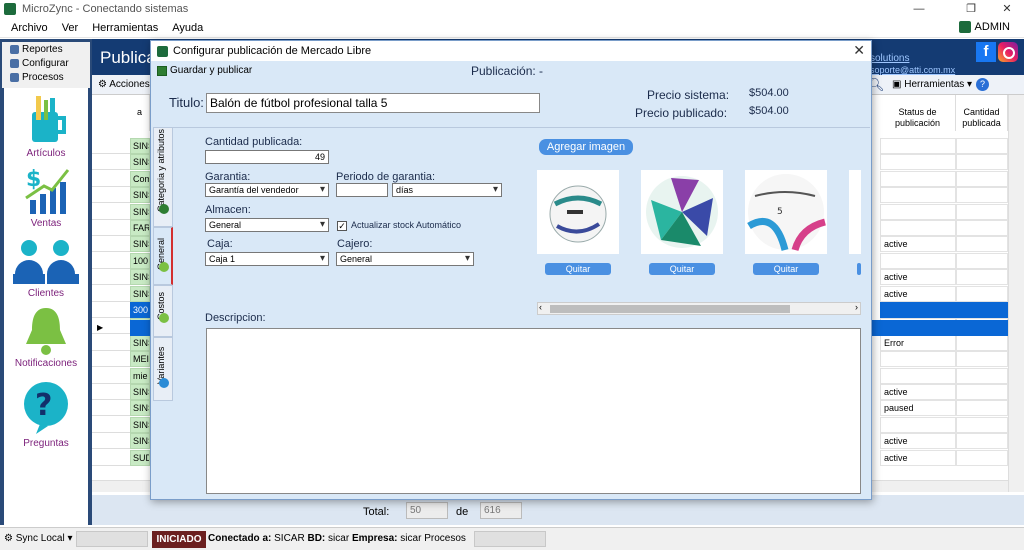 This screenshot has height=550, width=1024. Describe the element at coordinates (46, 77) in the screenshot. I see `nav-tab-procesos: Procesos` at that location.